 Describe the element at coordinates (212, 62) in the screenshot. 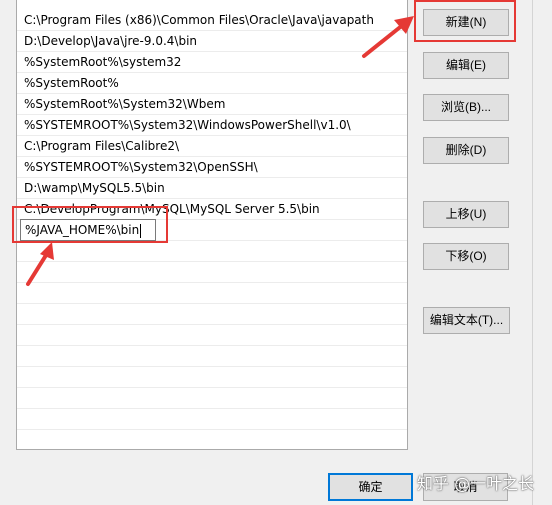

I see `path-entry: %SystemRoot%\system32` at that location.